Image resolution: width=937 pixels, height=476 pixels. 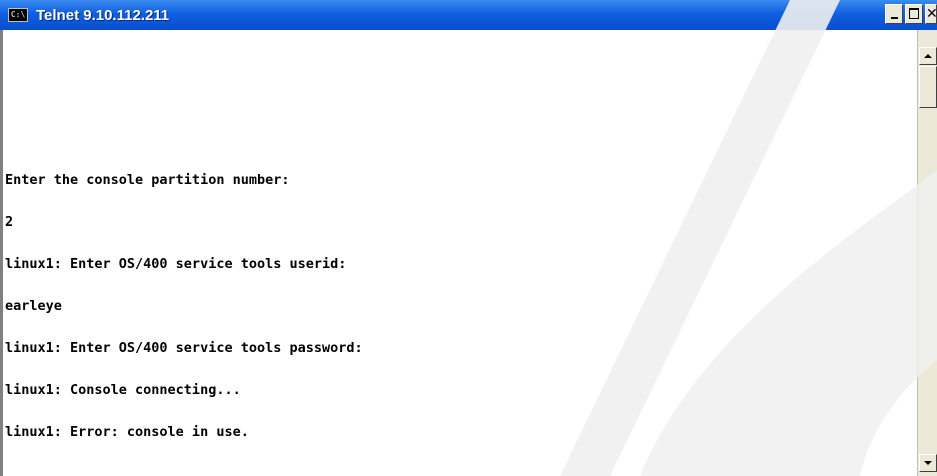 I want to click on window-title: Telnet 9.10.112.211, so click(x=103, y=15).